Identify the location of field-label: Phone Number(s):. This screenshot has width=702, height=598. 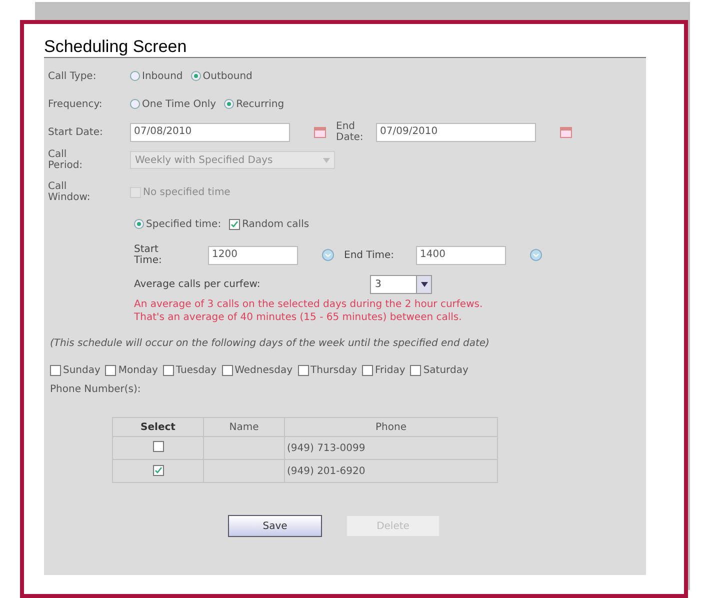
(95, 389).